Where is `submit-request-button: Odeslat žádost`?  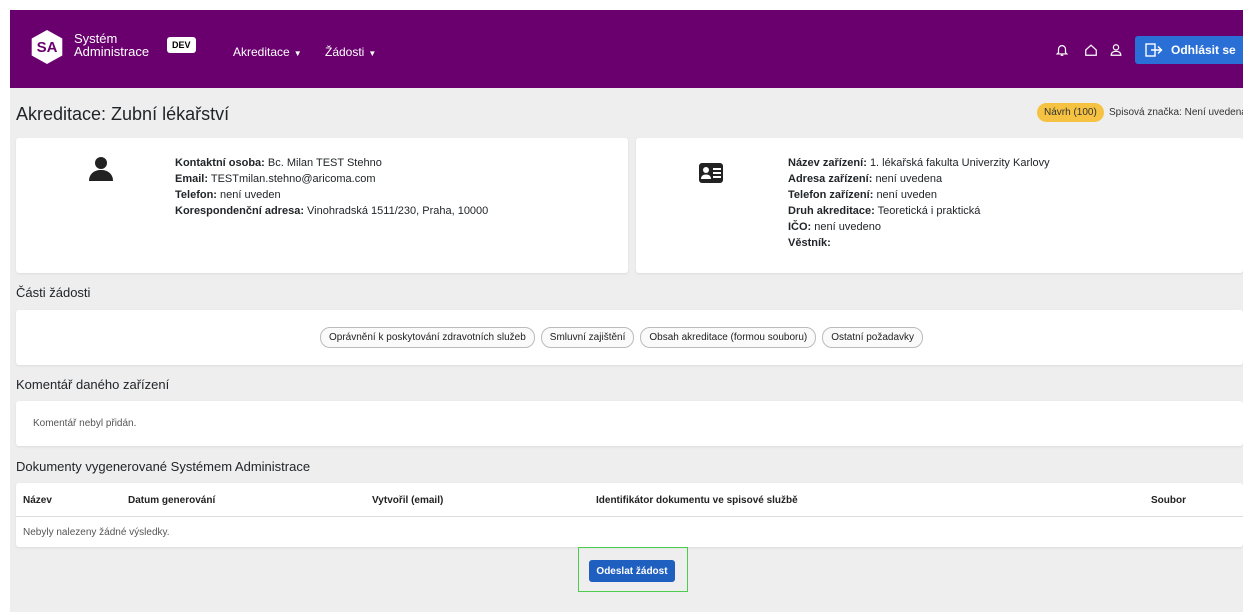 submit-request-button: Odeslat žádost is located at coordinates (632, 571).